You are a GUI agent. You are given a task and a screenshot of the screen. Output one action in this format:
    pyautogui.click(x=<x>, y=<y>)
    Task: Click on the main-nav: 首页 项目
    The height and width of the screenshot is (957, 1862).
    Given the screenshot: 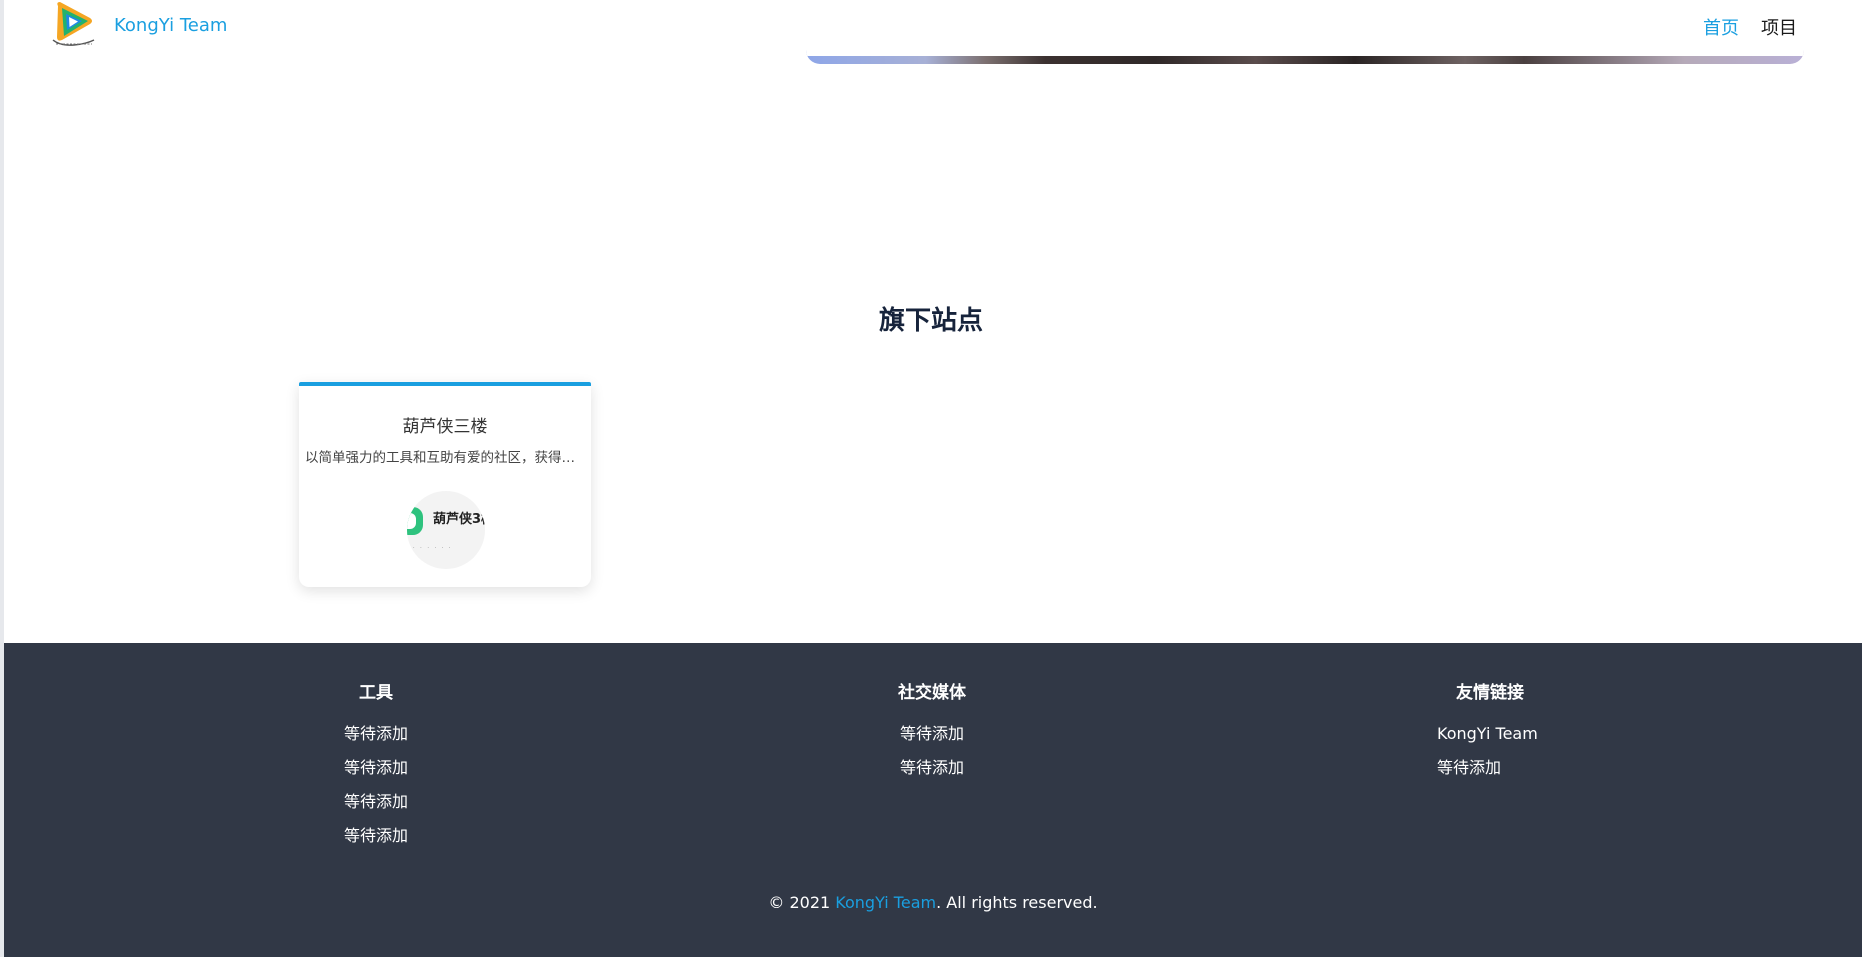 What is the action you would take?
    pyautogui.click(x=1750, y=27)
    